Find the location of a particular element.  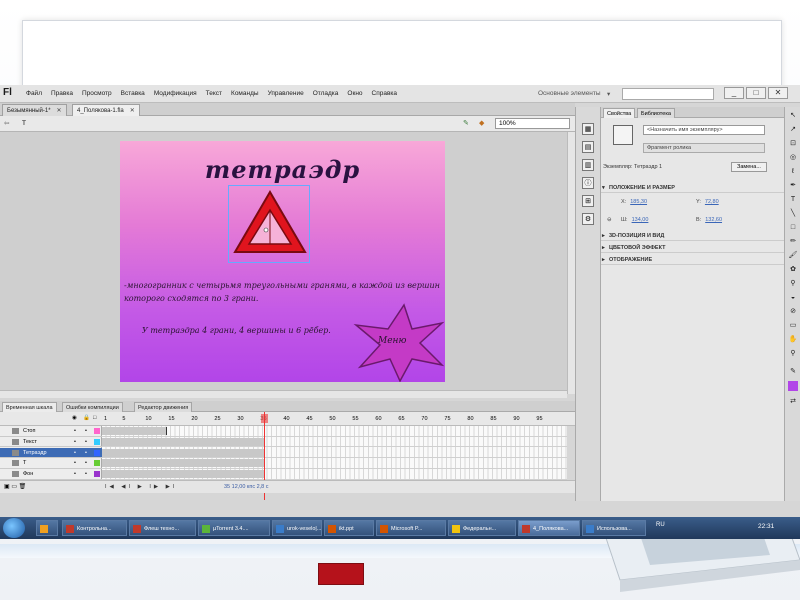

align-icon: ▥ is located at coordinates (588, 165).